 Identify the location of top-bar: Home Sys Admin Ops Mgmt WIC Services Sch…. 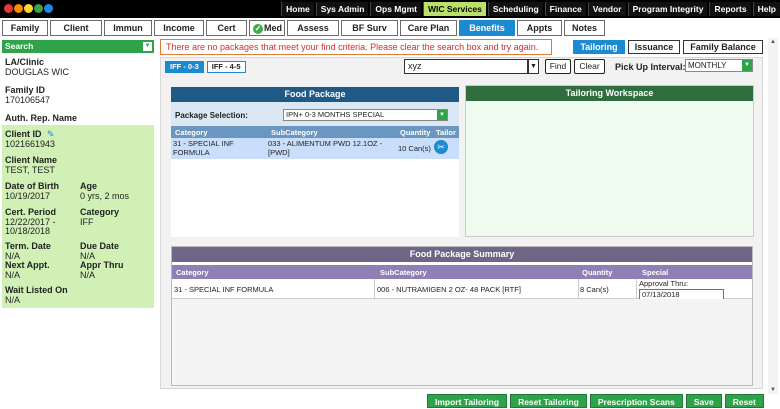
(390, 9).